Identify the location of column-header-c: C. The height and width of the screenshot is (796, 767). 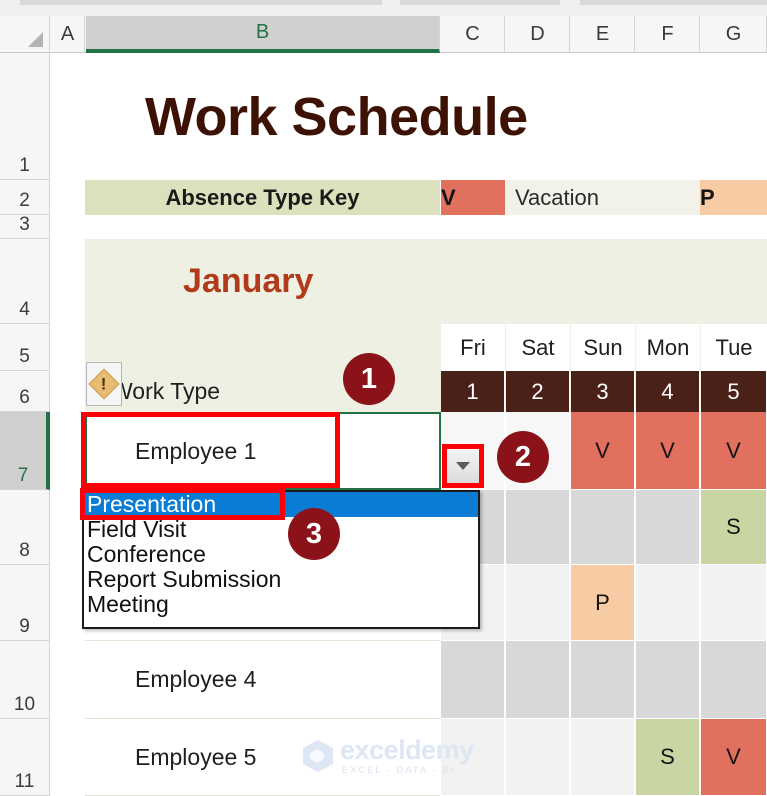
(473, 34).